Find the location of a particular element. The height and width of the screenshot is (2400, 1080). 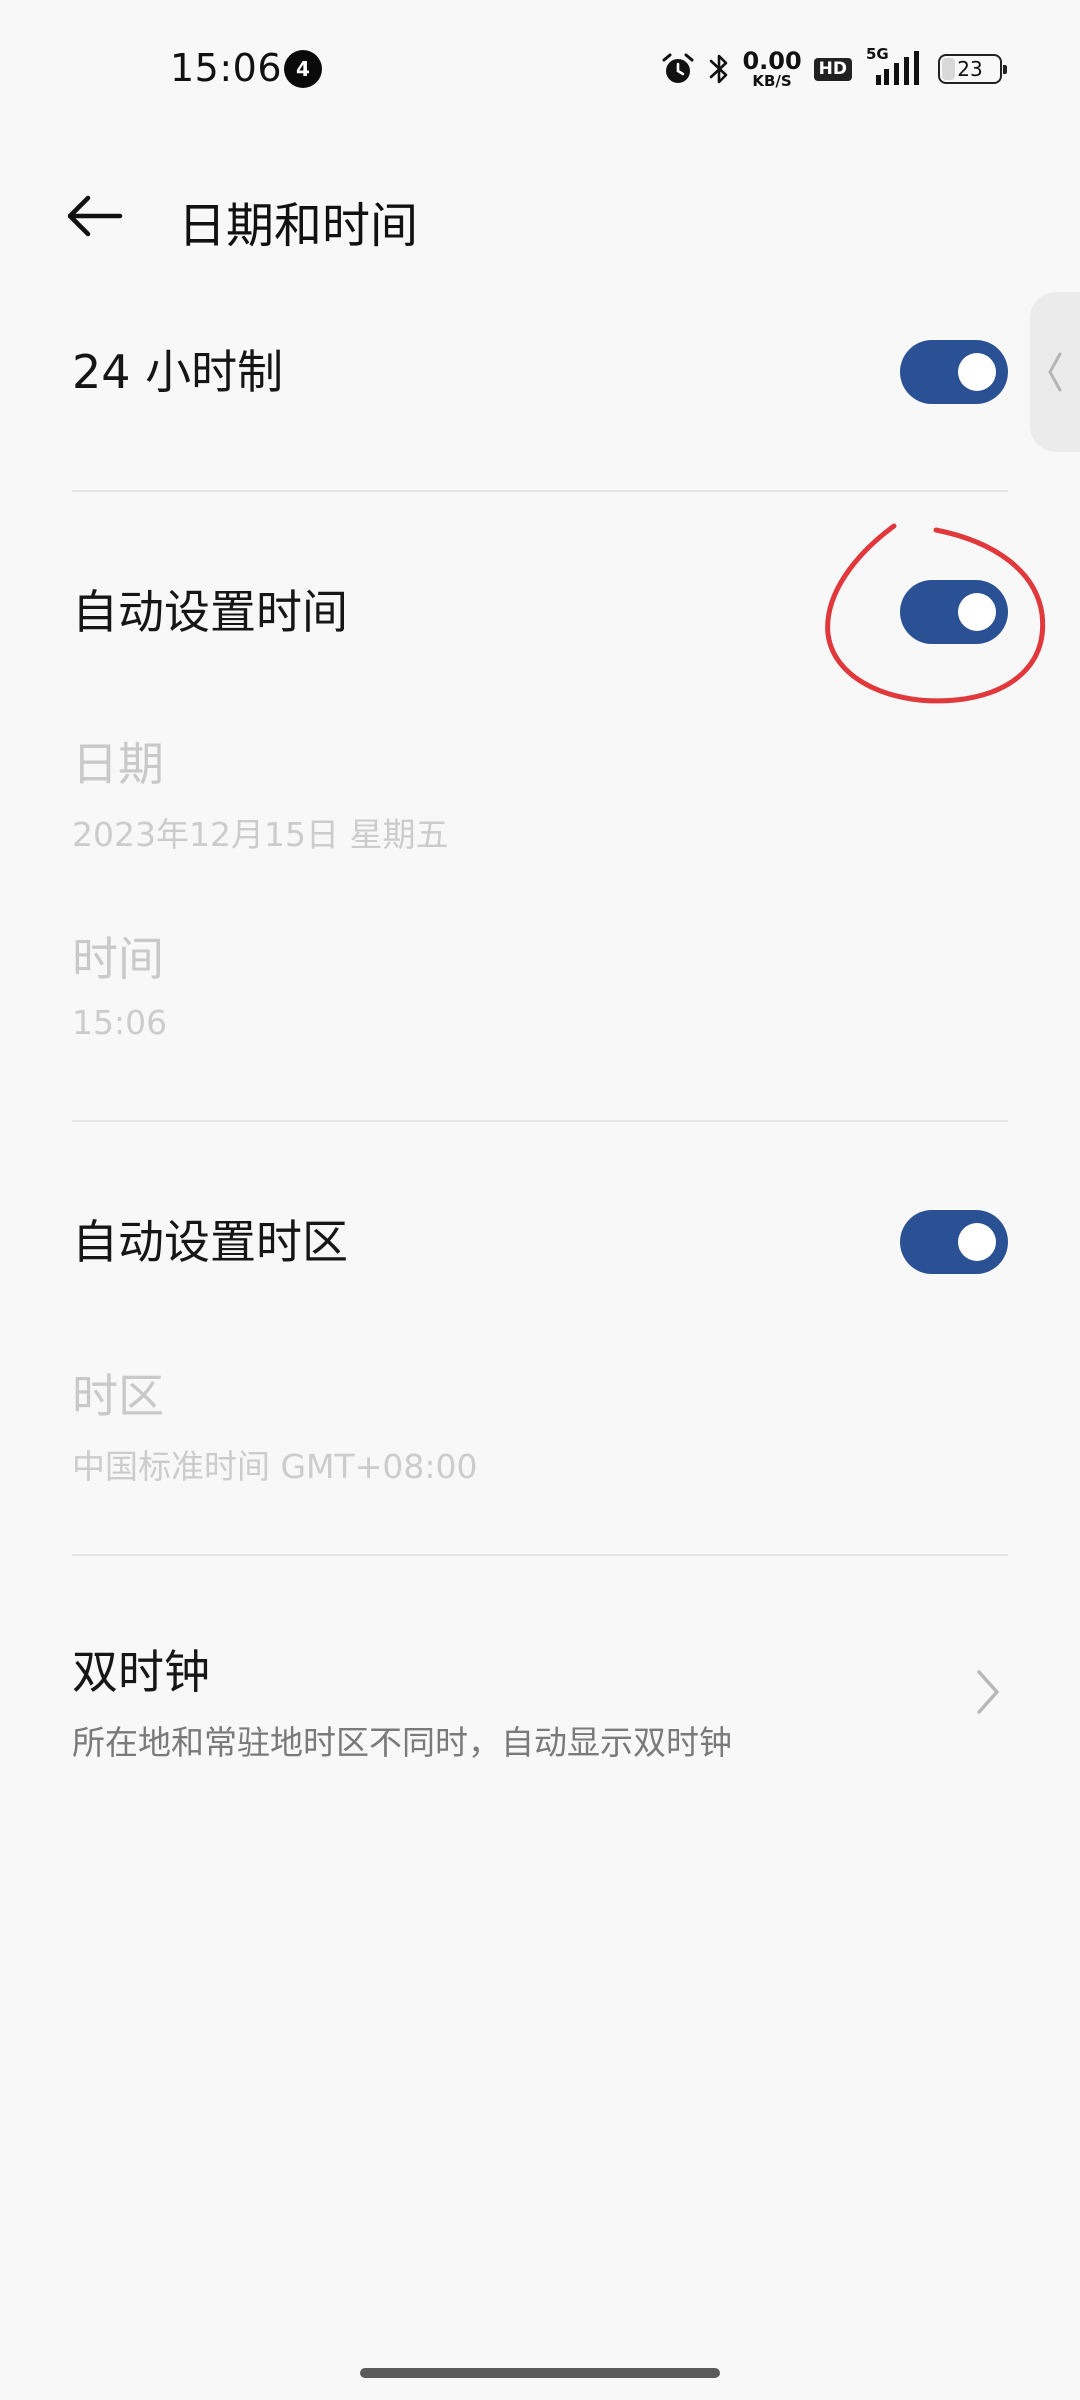

setting-row-timezone: 时区 中国标准时间 GMT+08:00 is located at coordinates (540, 1424).